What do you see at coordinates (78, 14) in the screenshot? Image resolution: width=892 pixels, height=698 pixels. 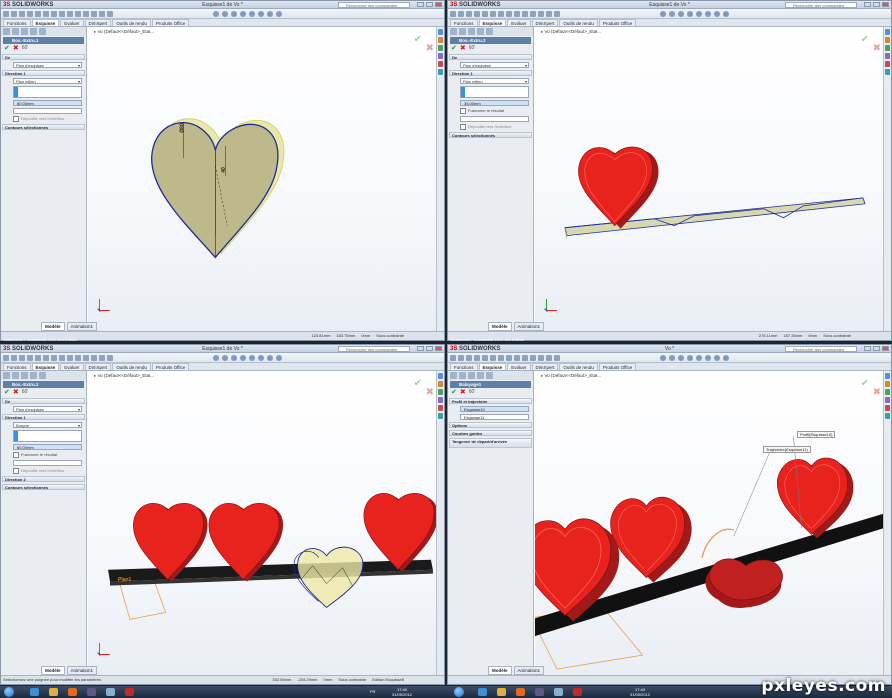 I see `line-icon` at bounding box center [78, 14].